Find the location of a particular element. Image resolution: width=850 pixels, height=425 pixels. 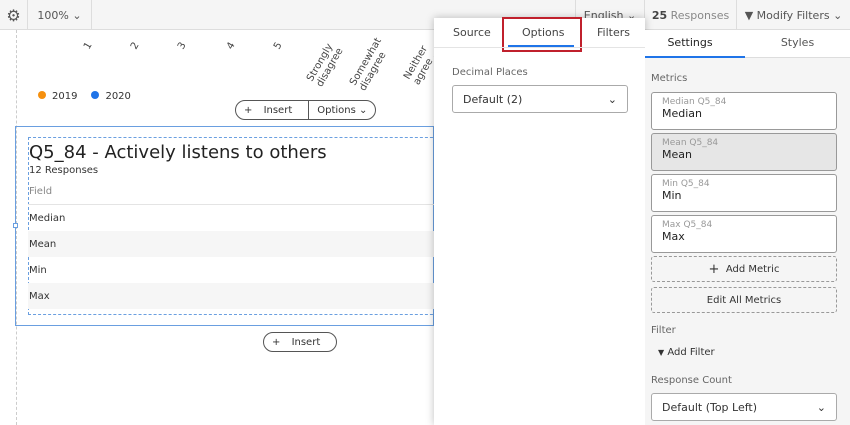

modify-filters-button: ▼ Modify Filters ⌄ is located at coordinates (793, 15).